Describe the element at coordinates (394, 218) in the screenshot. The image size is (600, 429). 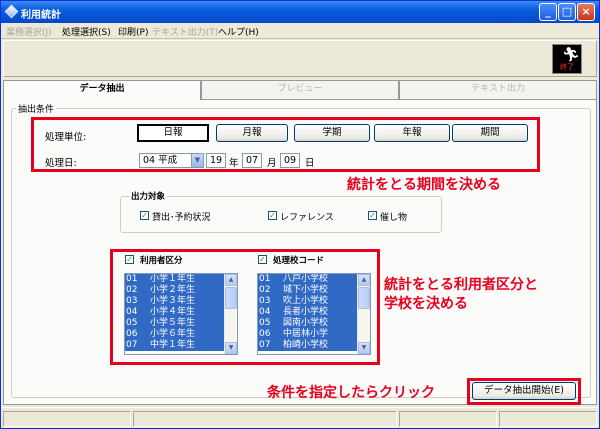
I see `output-events-label: 催し物` at that location.